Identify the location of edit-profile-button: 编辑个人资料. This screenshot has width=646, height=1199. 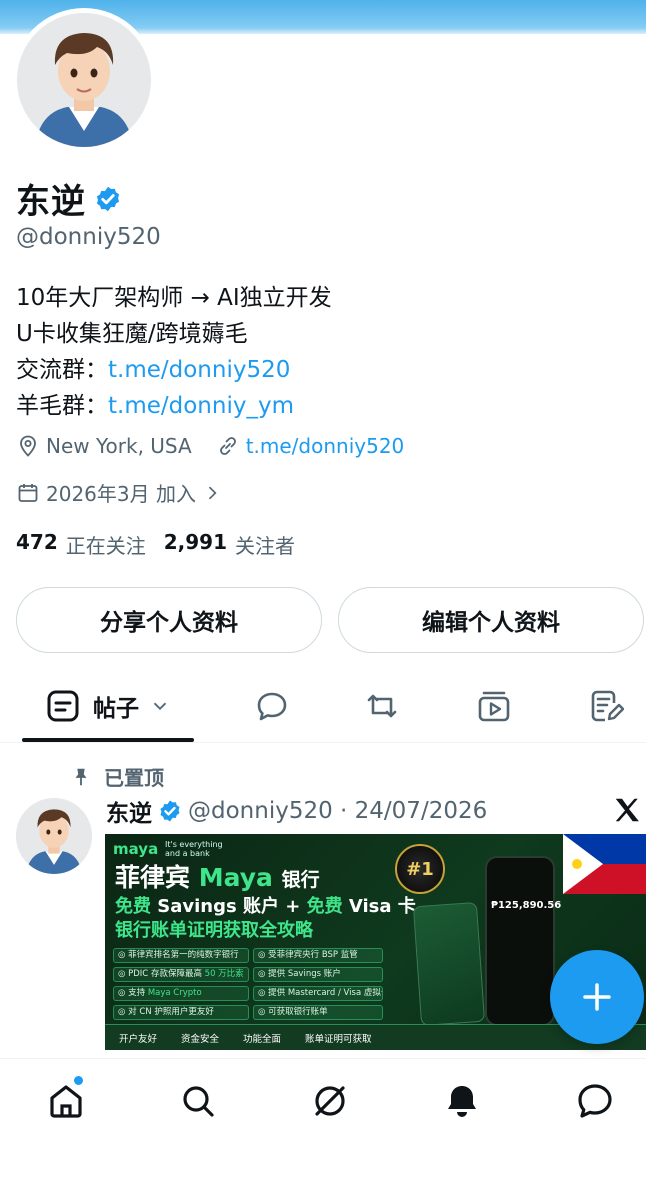
(491, 620).